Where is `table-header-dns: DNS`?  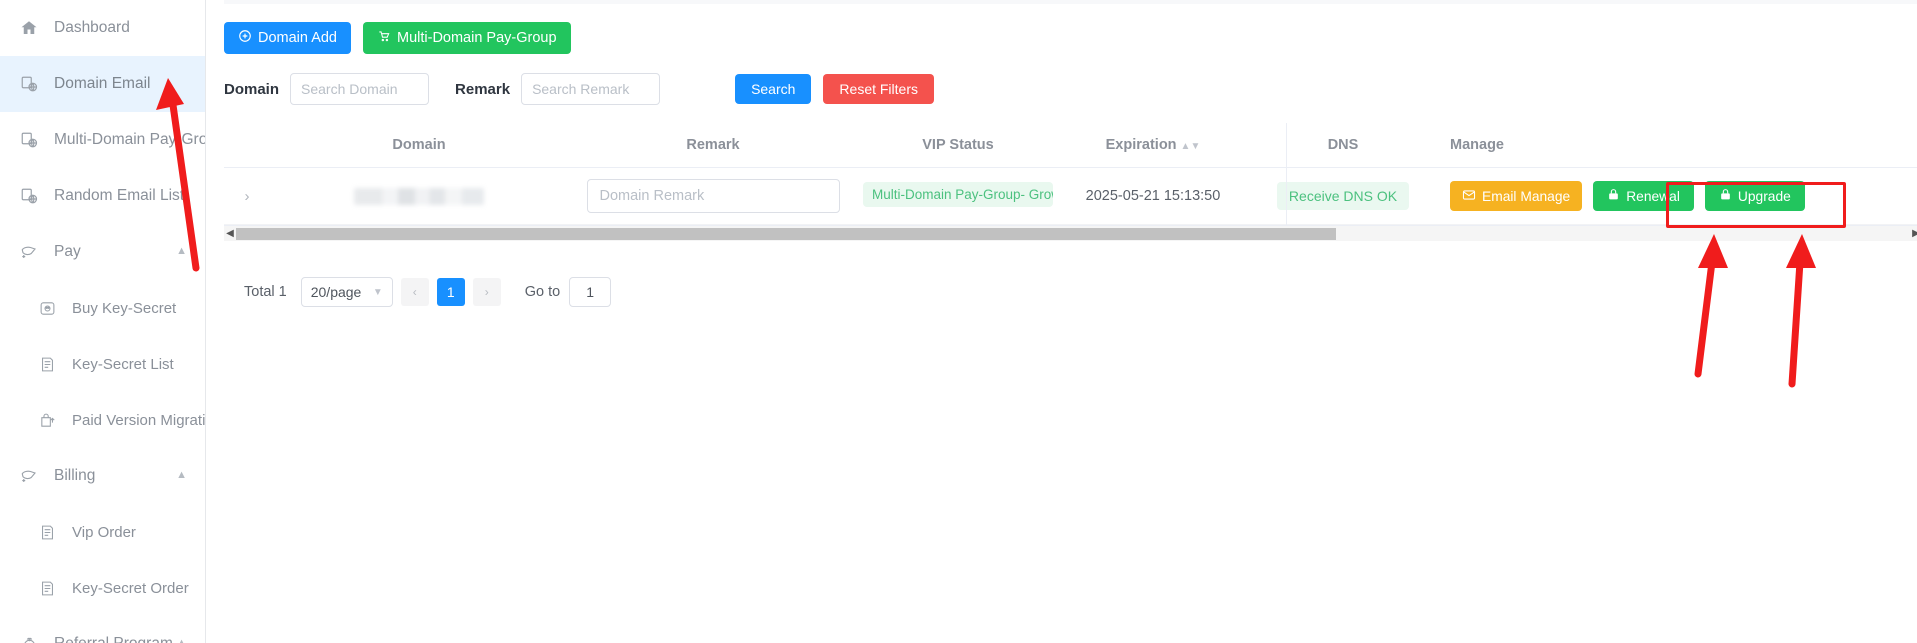 table-header-dns: DNS is located at coordinates (1343, 145).